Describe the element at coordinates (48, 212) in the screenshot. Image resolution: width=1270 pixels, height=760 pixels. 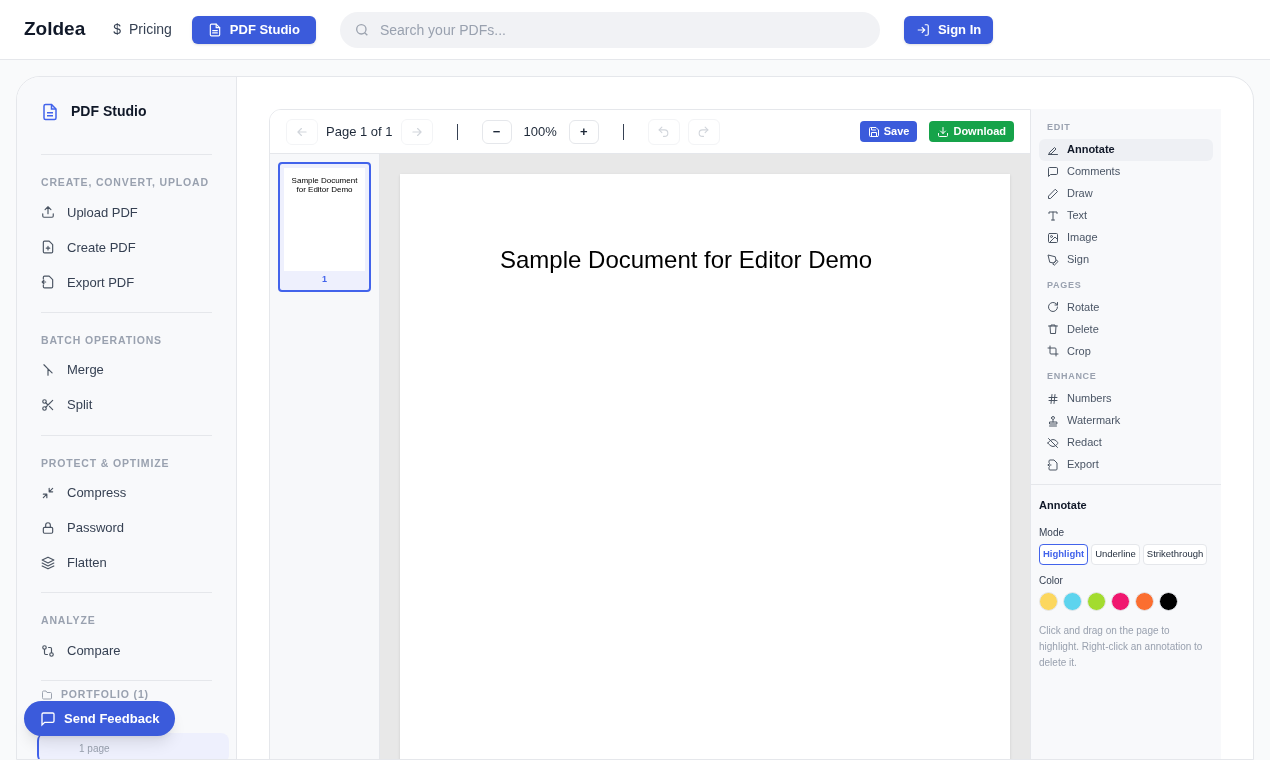
I see `upload-icon` at that location.